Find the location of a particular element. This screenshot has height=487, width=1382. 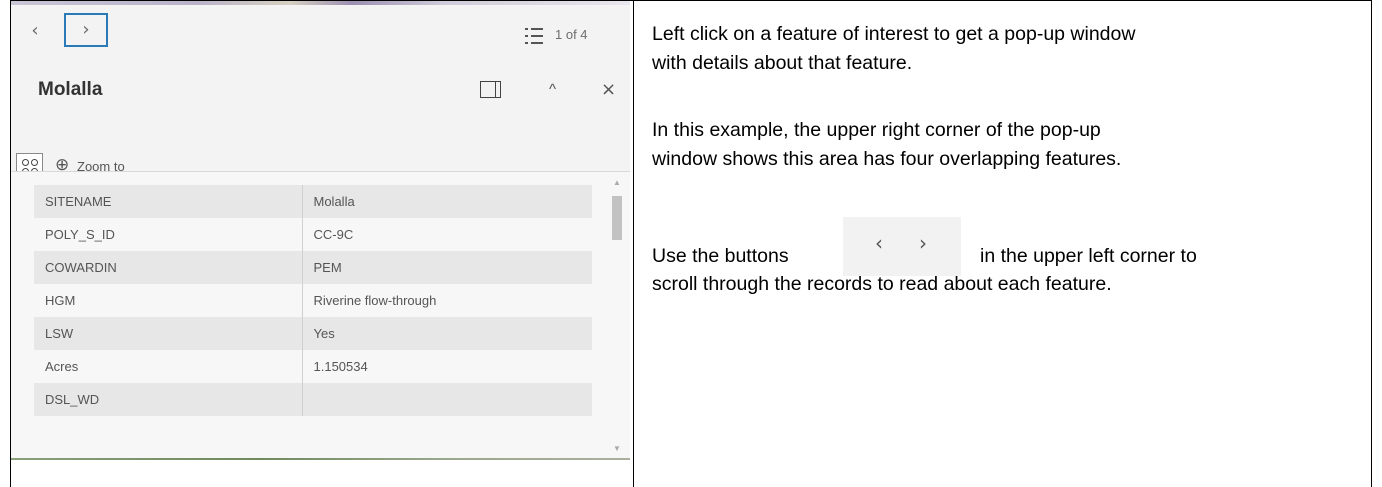

instruction-line: in the upper left corner to is located at coordinates (1088, 256).